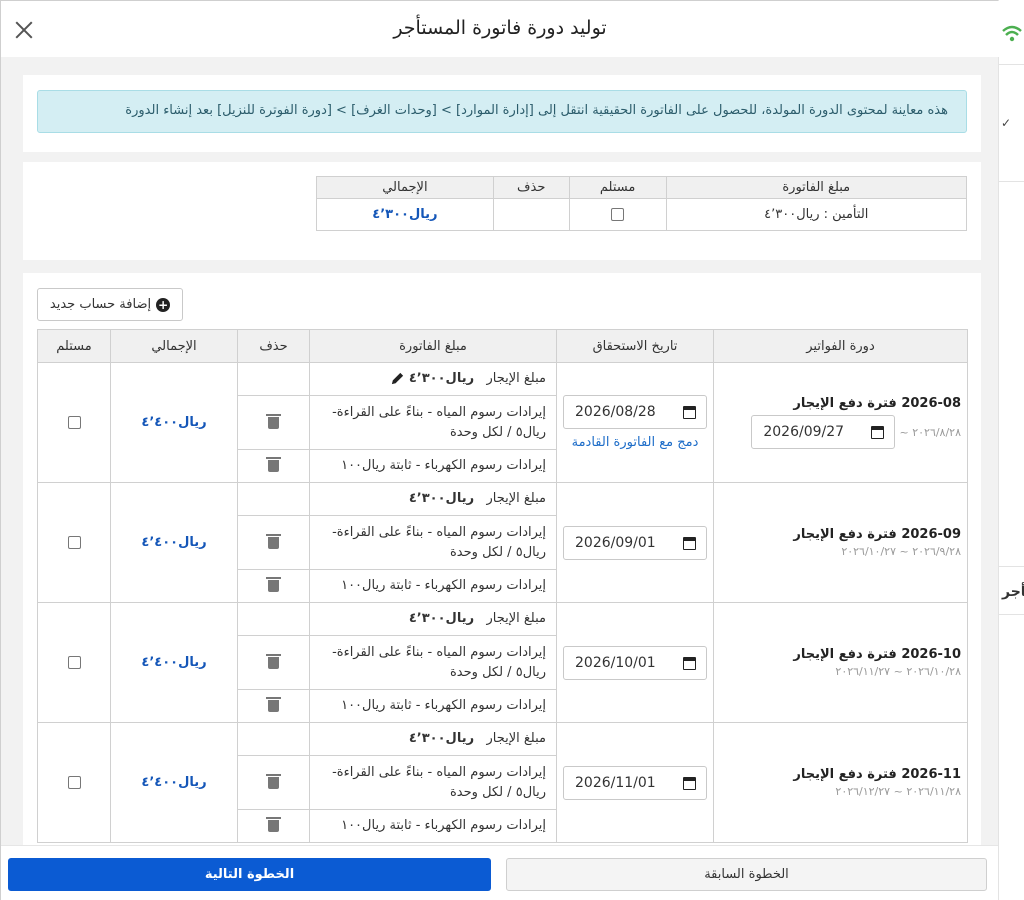  I want to click on next-step-button: الخطوة التالية, so click(249, 874).